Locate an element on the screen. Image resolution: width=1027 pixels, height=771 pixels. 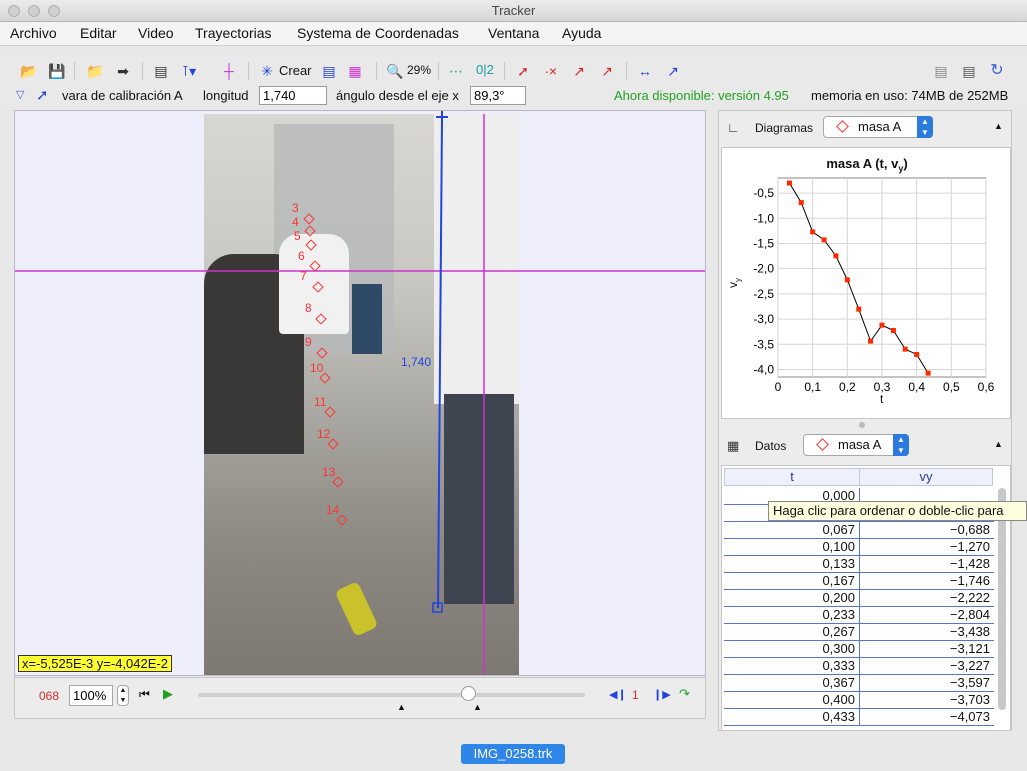
cell-t: 0,333 is located at coordinates (792, 666).